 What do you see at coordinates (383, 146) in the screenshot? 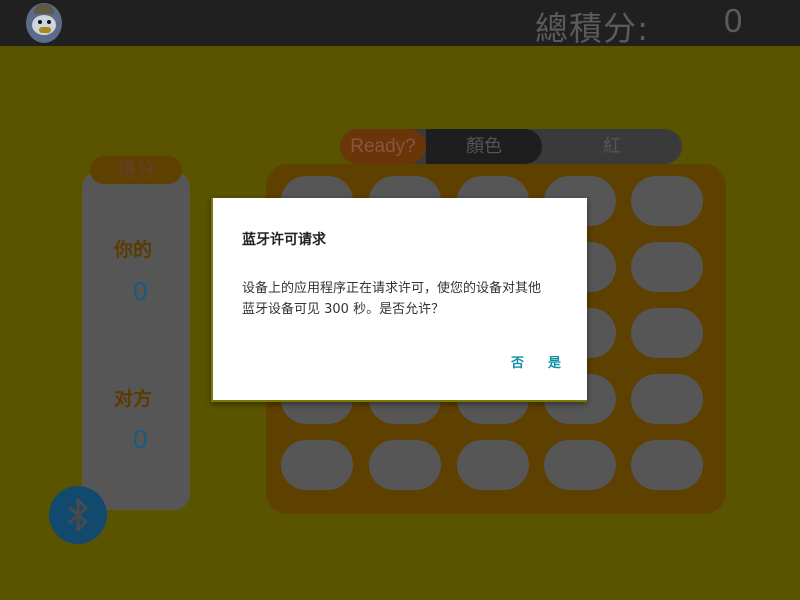
I see `ready-button: Ready?` at bounding box center [383, 146].